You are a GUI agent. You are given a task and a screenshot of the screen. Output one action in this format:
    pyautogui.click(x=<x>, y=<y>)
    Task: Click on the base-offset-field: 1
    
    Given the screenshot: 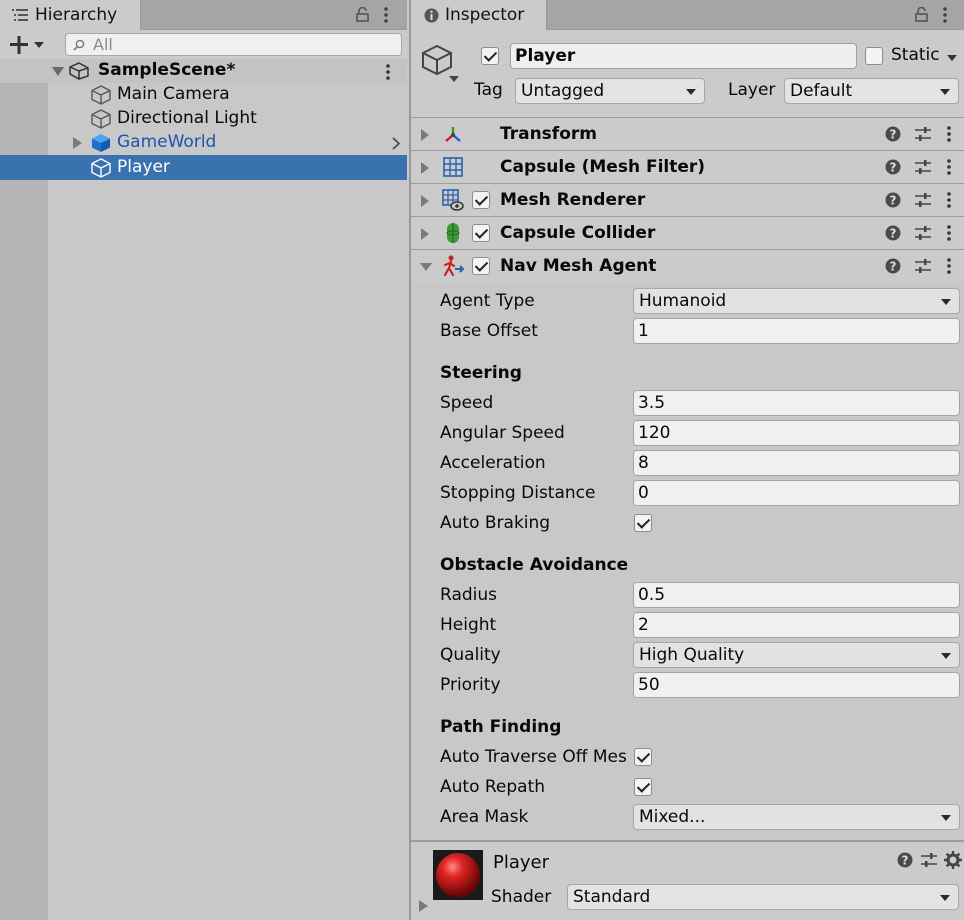 What is the action you would take?
    pyautogui.click(x=796, y=331)
    